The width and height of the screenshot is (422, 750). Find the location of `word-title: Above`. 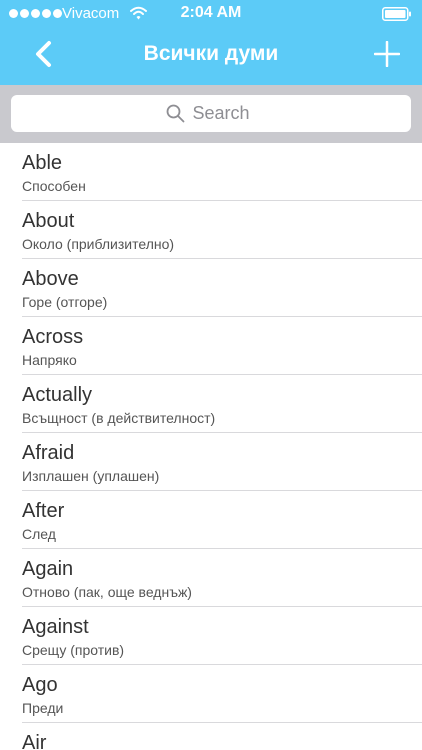

word-title: Above is located at coordinates (50, 279).